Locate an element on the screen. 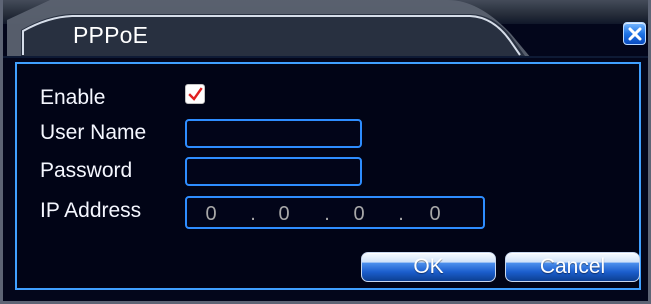 The image size is (651, 304). cancel-button: Cancel is located at coordinates (572, 267).